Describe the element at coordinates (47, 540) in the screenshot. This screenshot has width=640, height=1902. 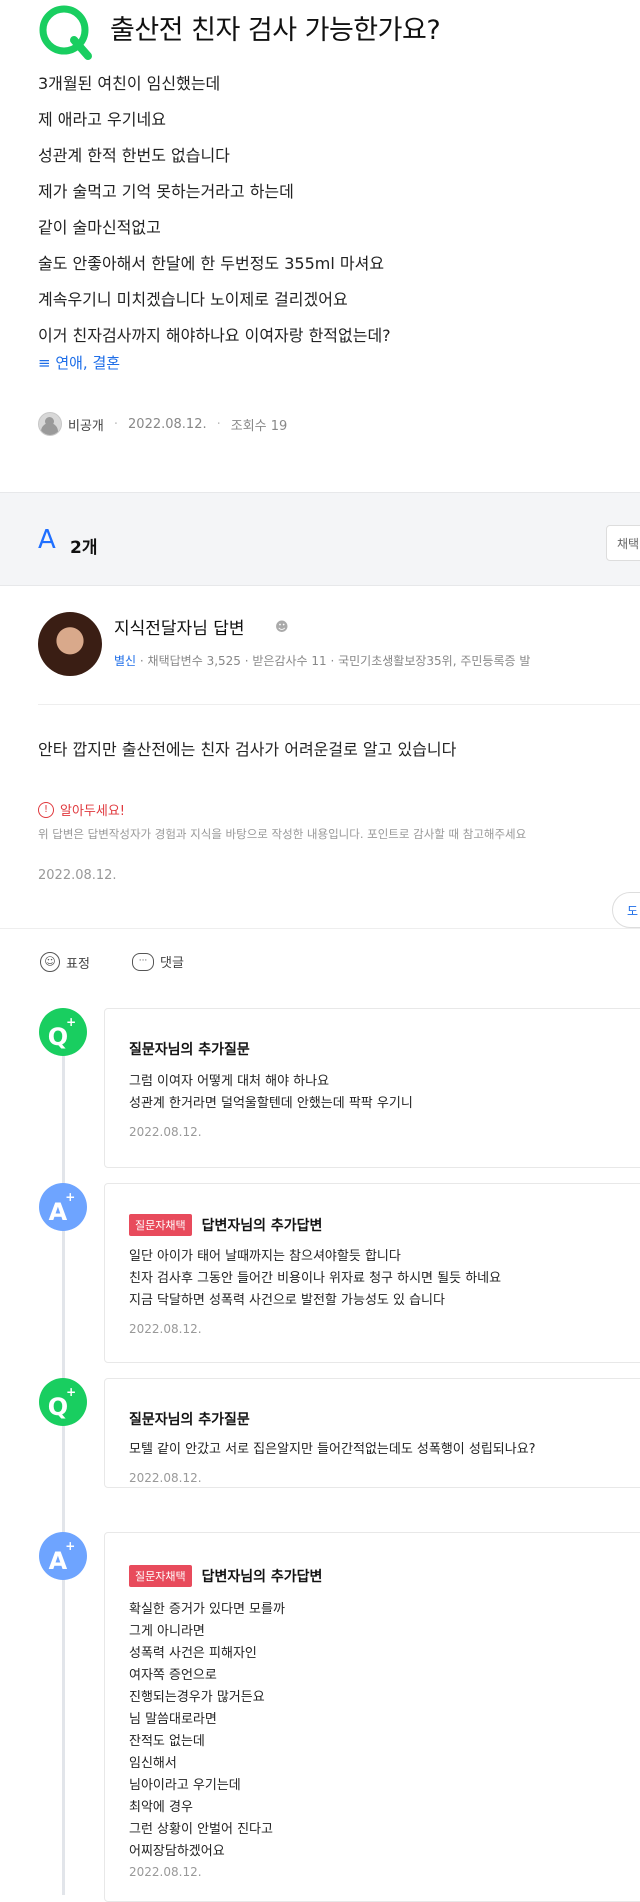
I see `answers-a-icon: A` at that location.